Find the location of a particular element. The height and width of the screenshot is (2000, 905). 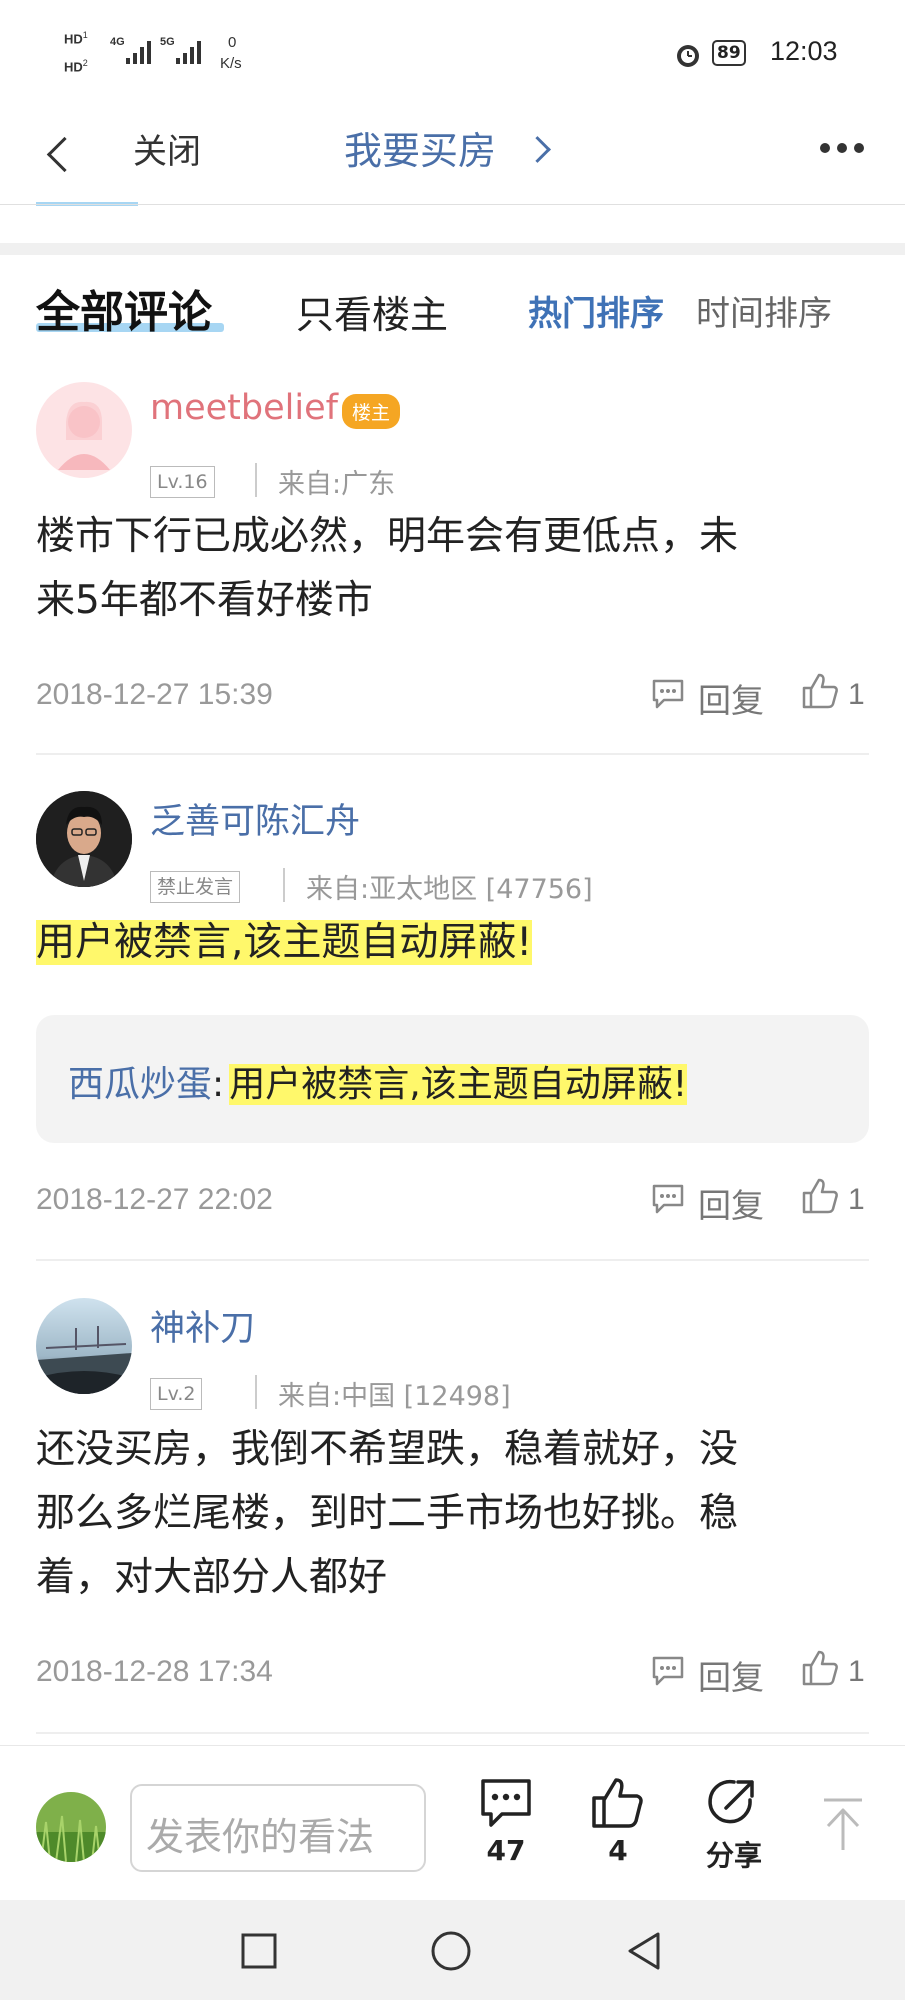

quoted-reply: 西瓜炒蛋: 用户被禁言,该主题自动屏蔽! is located at coordinates (452, 1079).